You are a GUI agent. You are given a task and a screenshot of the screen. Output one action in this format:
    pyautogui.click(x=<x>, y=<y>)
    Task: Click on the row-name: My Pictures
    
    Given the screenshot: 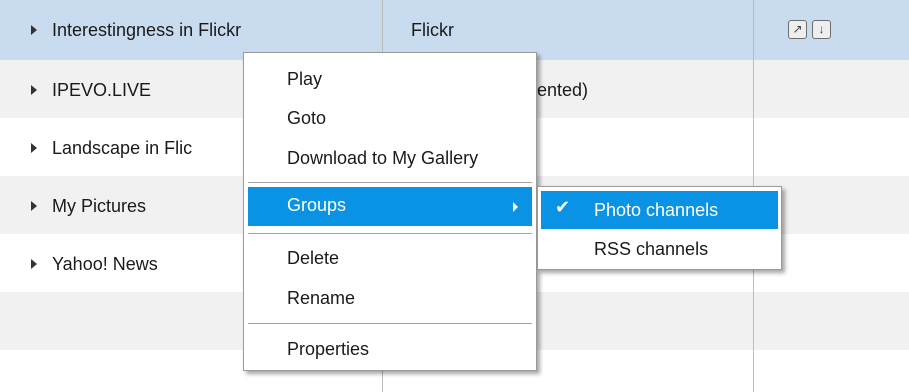 What is the action you would take?
    pyautogui.click(x=99, y=206)
    